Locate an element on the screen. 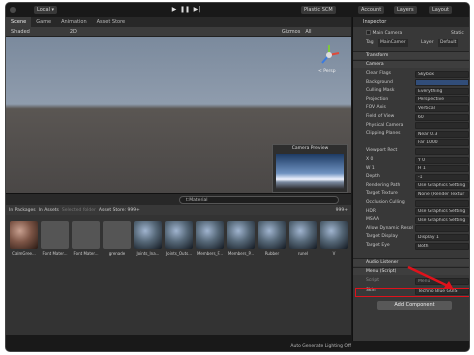 The width and height of the screenshot is (474, 355). property-value: Near 0.3 is located at coordinates (442, 134).